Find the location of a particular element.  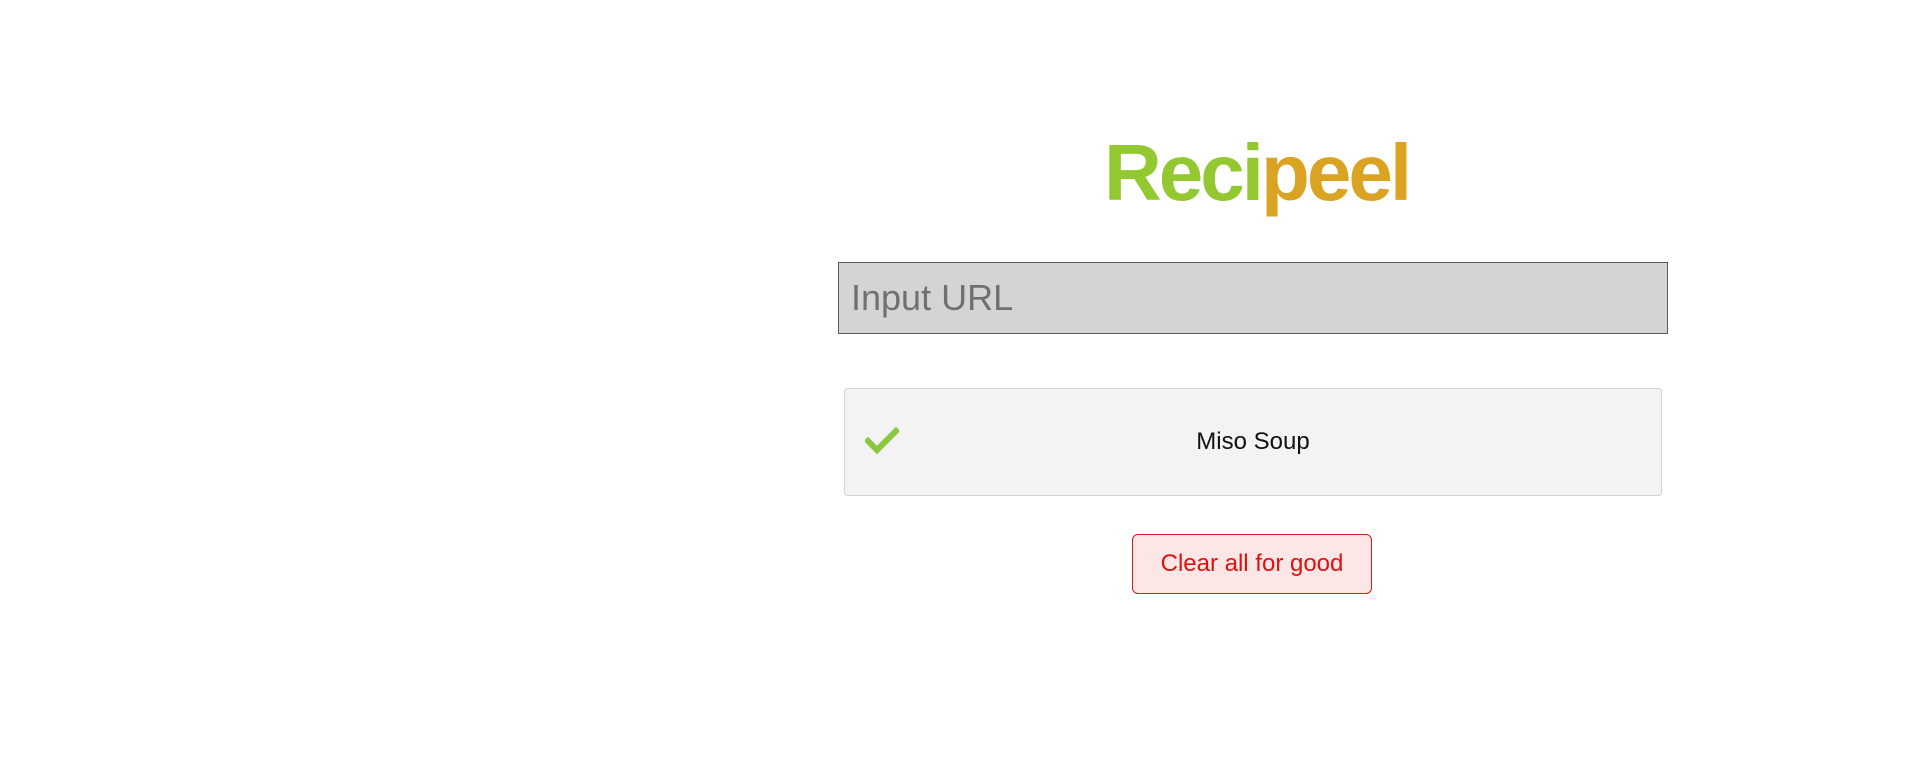

recipe-name: Miso Soup is located at coordinates (1253, 441).